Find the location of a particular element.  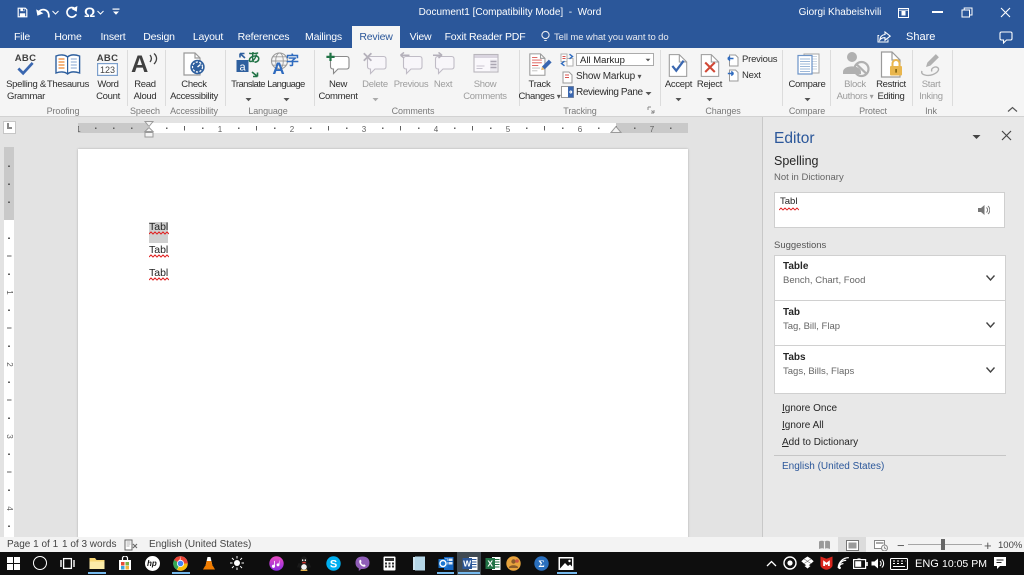

svg-text: あ is located at coordinates (253, 58).